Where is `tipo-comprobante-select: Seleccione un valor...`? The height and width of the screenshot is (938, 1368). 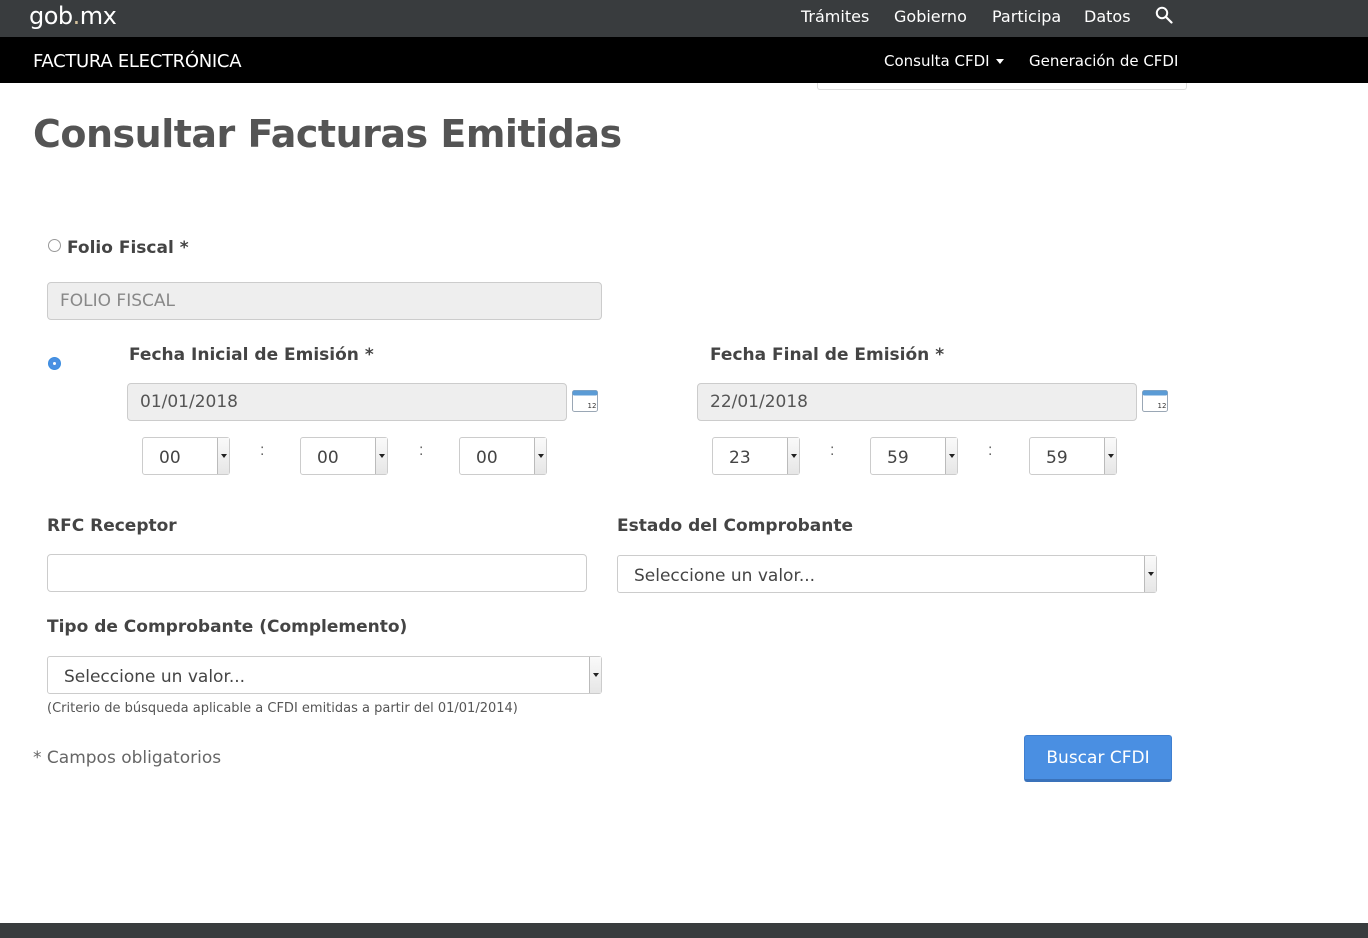 tipo-comprobante-select: Seleccione un valor... is located at coordinates (324, 675).